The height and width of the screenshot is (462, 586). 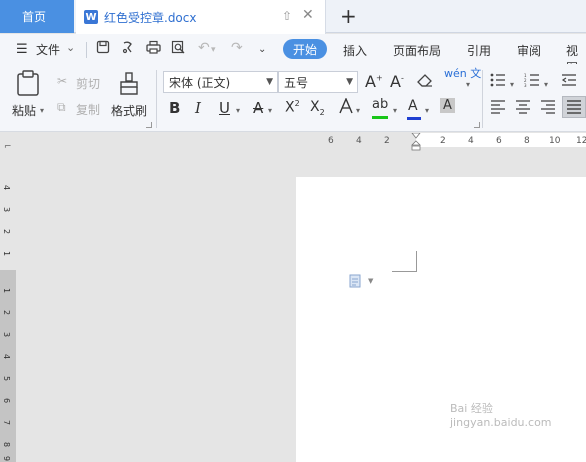 What do you see at coordinates (355, 50) in the screenshot?
I see `tab-insert: 插入` at bounding box center [355, 50].